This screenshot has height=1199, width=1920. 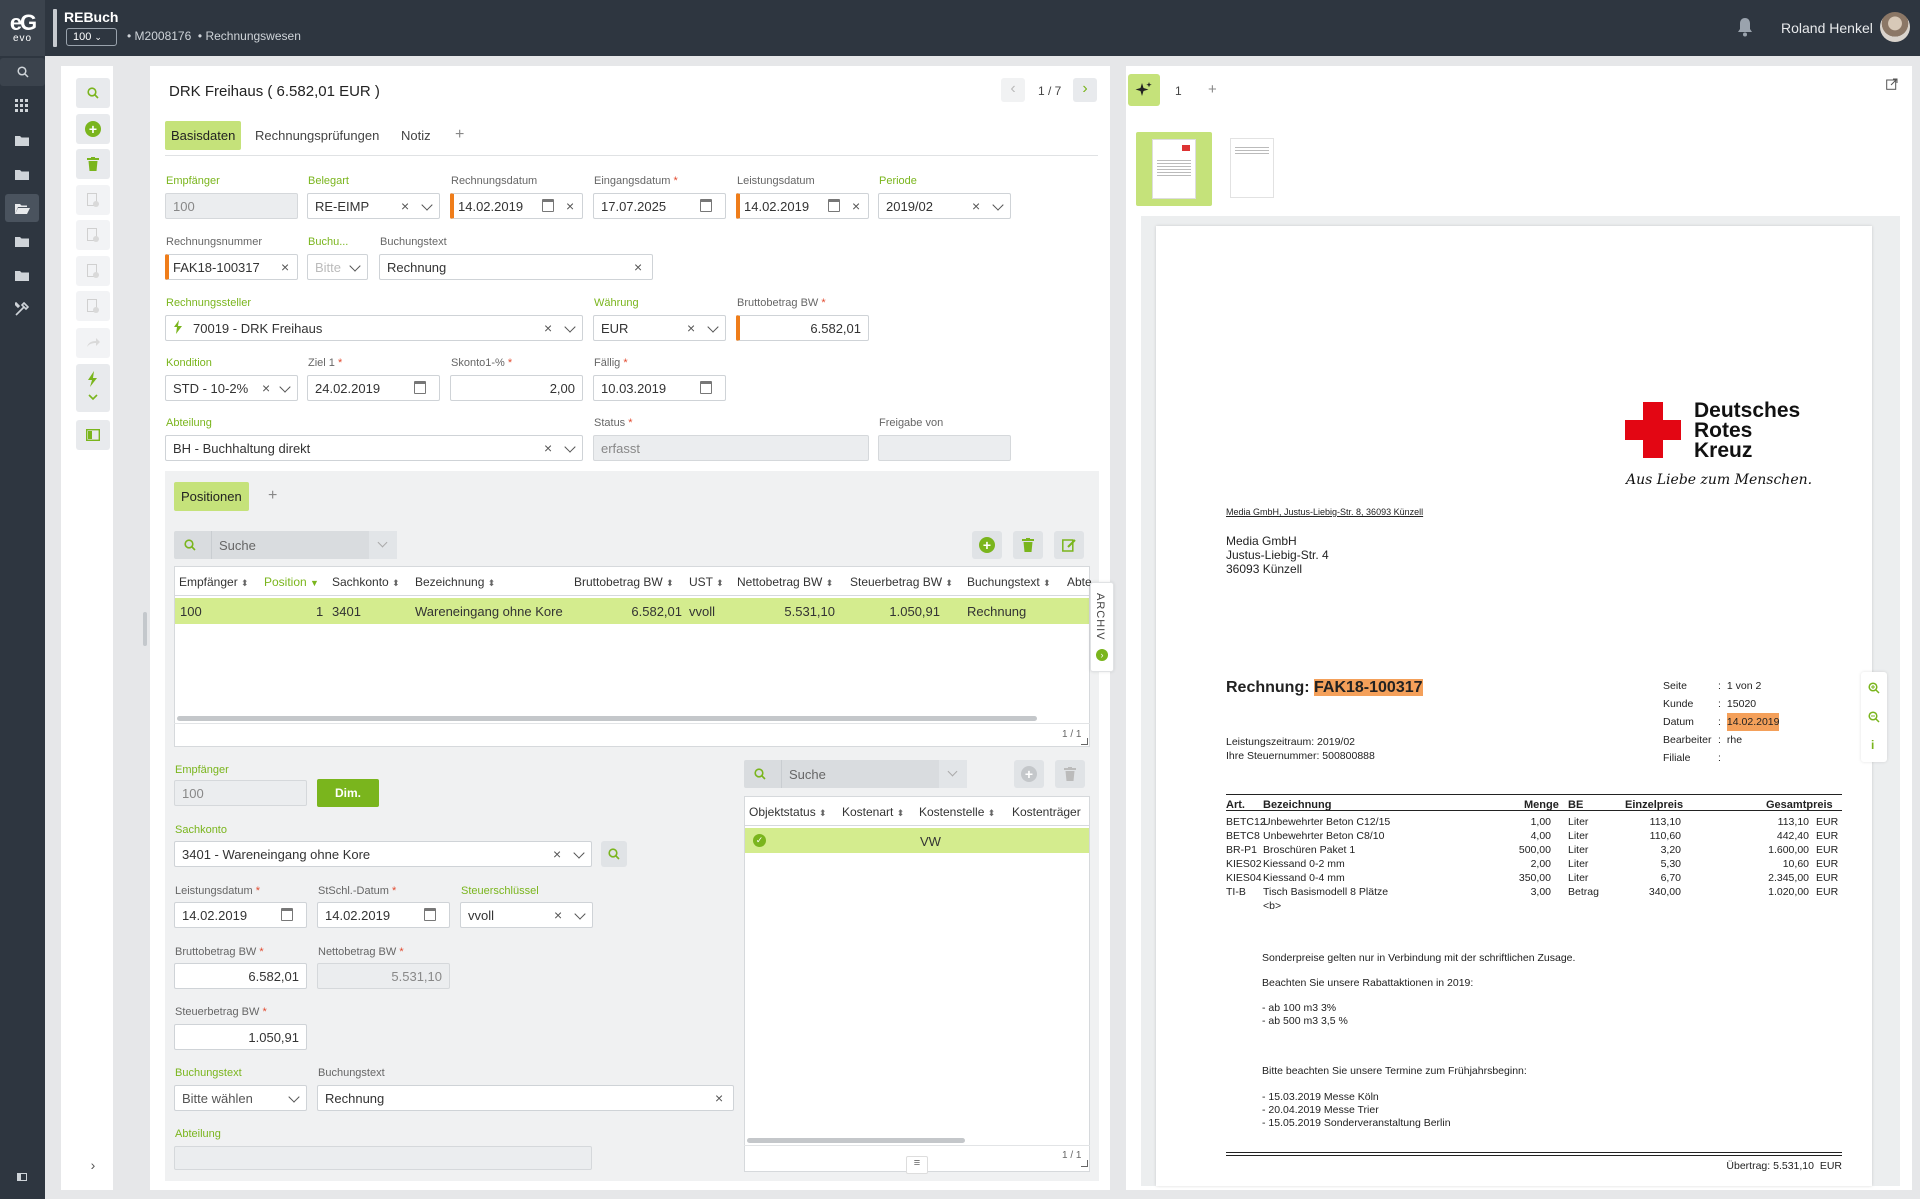 I want to click on expand-icon: ›, so click(x=93, y=1165).